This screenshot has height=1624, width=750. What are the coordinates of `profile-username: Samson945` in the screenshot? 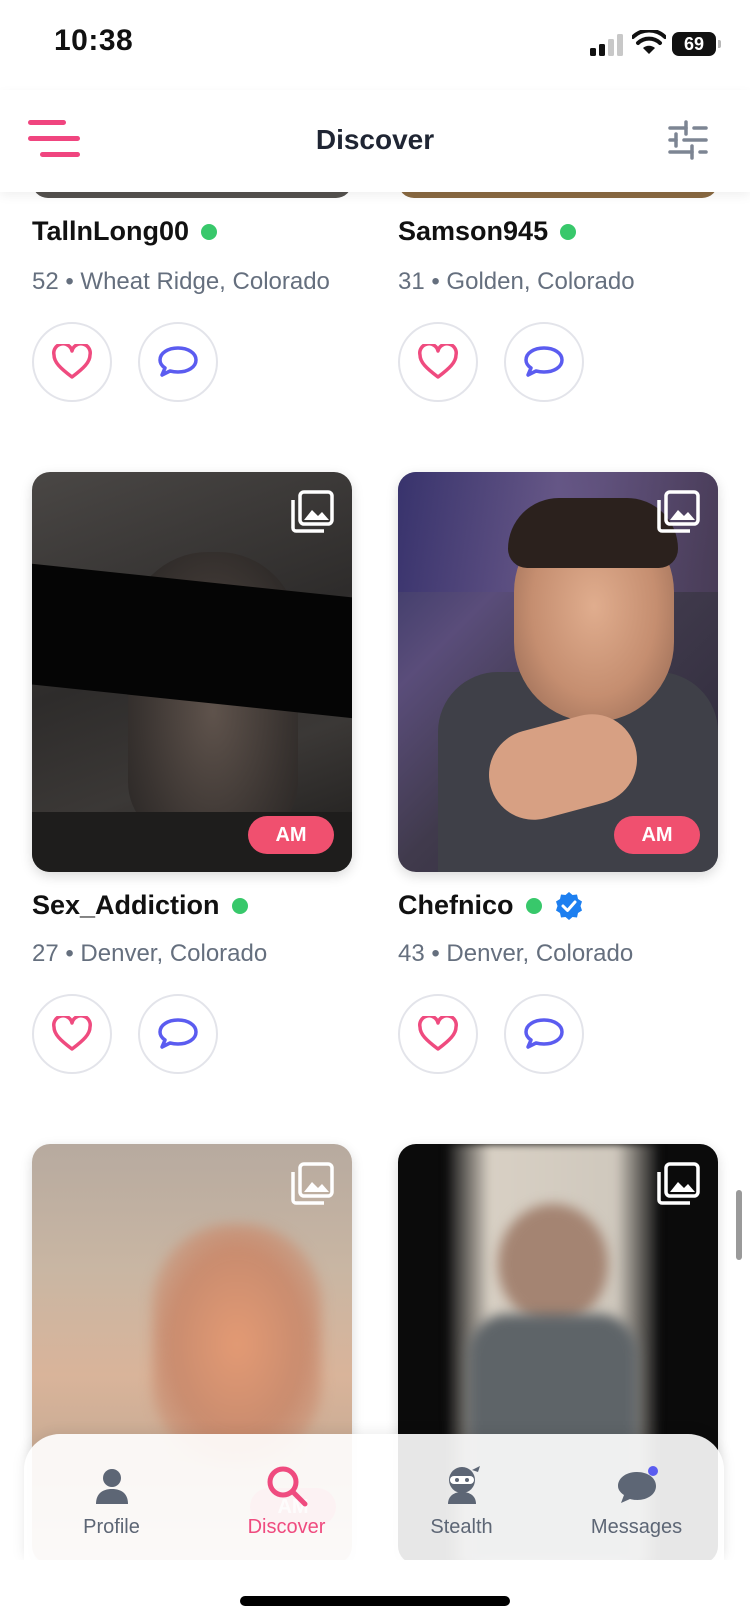 It's located at (473, 231).